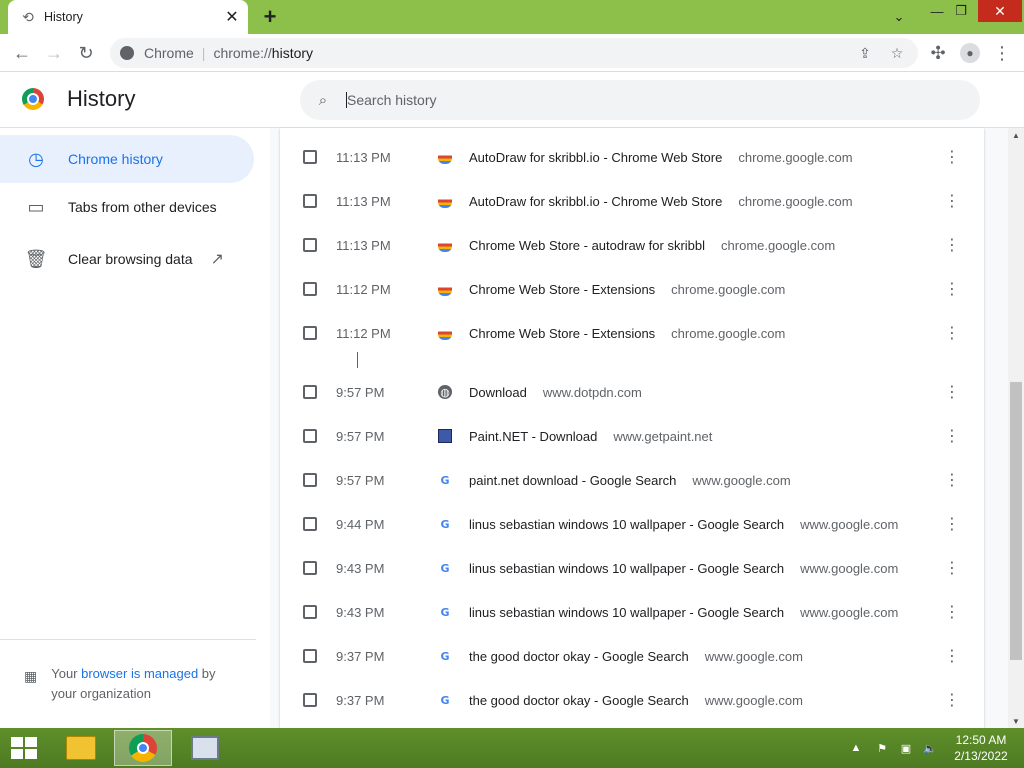  I want to click on network-icon: ▣, so click(906, 748).